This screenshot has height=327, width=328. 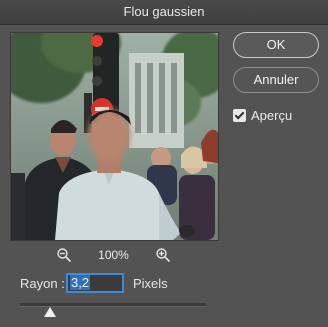 I want to click on zoom-in-icon, so click(x=163, y=255).